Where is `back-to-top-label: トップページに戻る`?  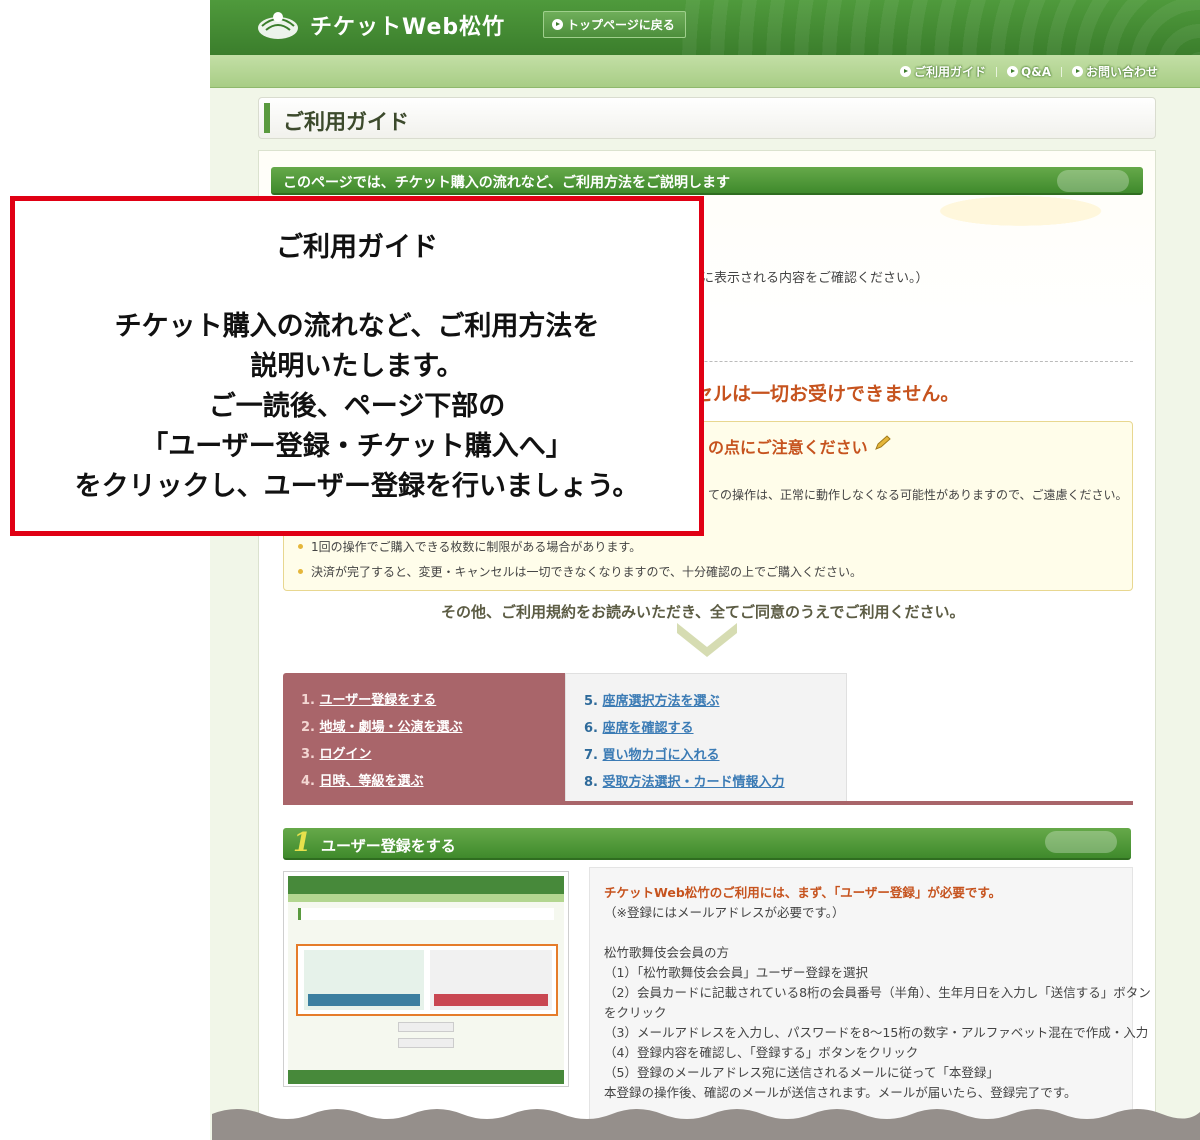
back-to-top-label: トップページに戻る is located at coordinates (621, 25).